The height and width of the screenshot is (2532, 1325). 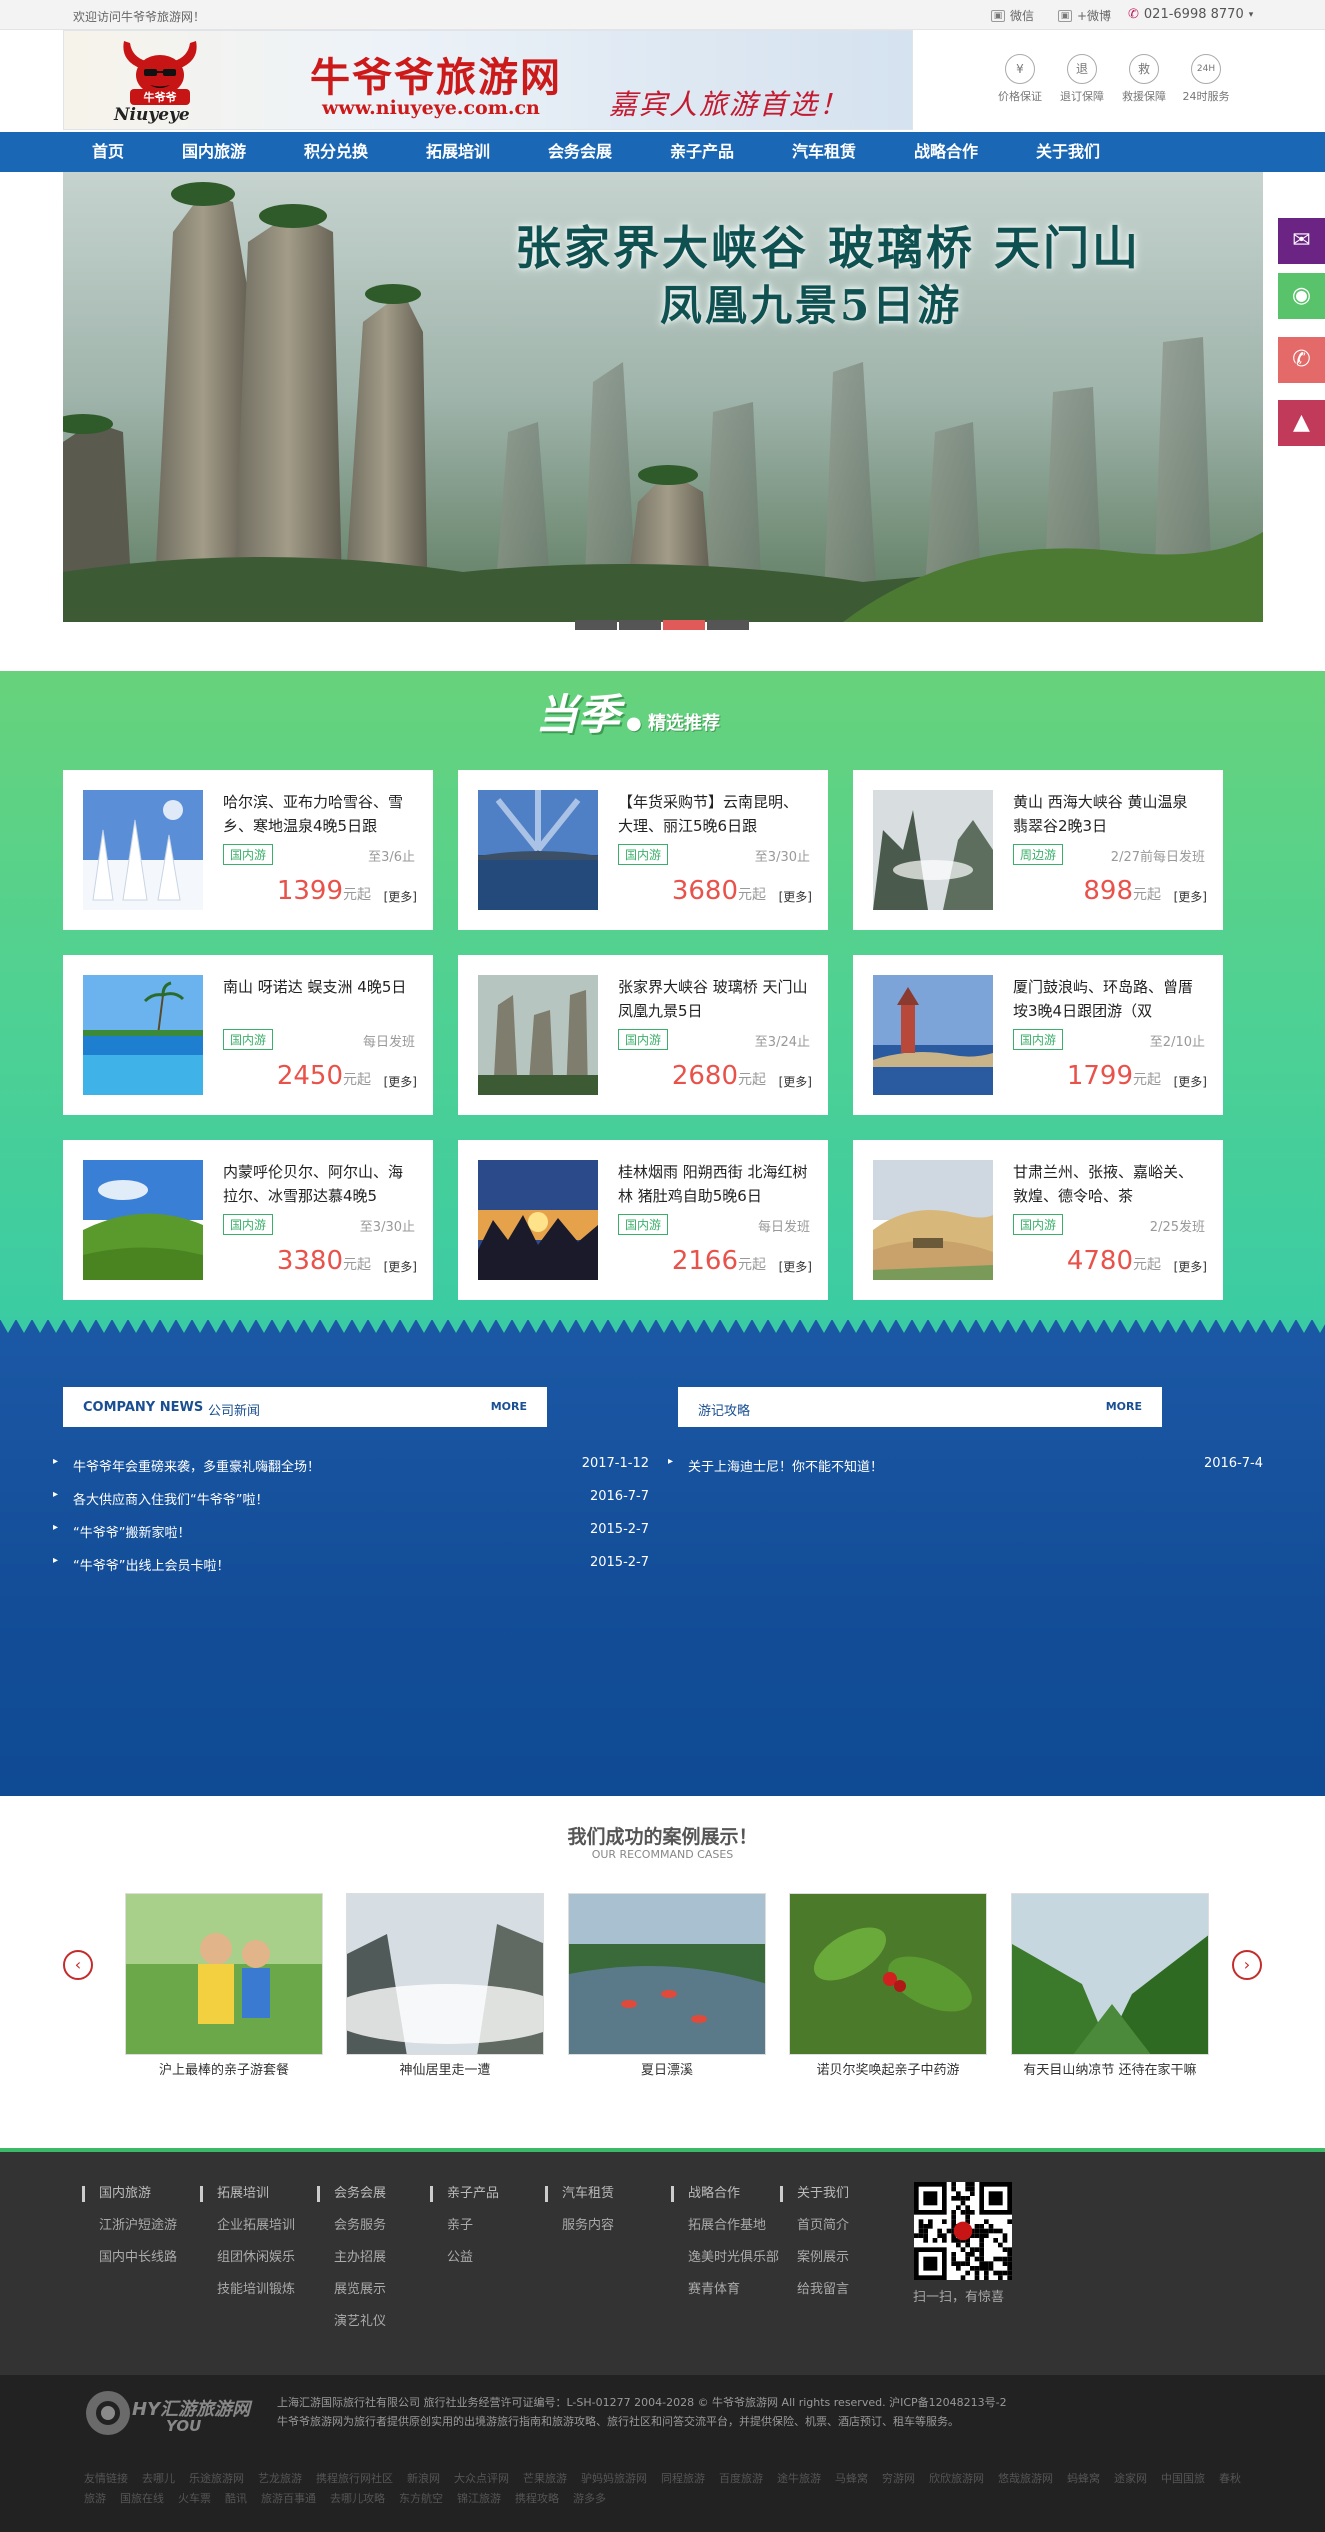 I want to click on product-title: 甘肃兰州、张掖、嘉峪关、敦煌、德令哈、茶, so click(x=1108, y=1184).